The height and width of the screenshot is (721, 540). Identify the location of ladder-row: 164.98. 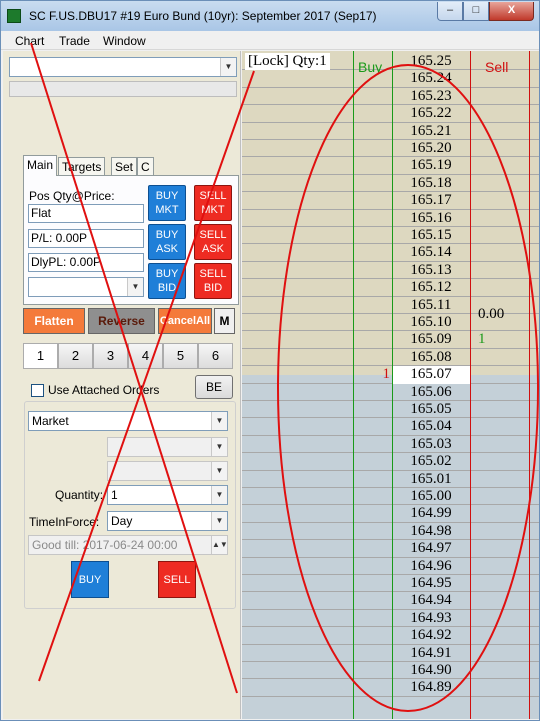
(390, 531).